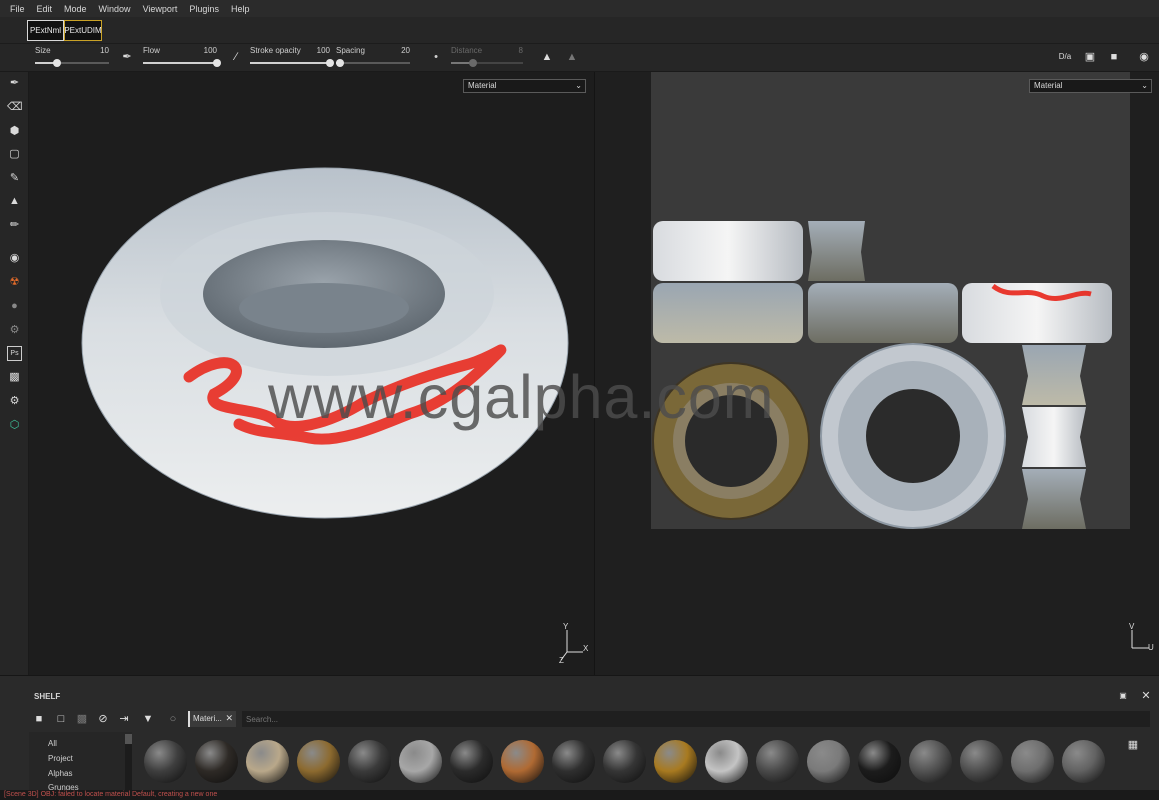  Describe the element at coordinates (828, 761) in the screenshot. I see `material-grid-metal` at that location.